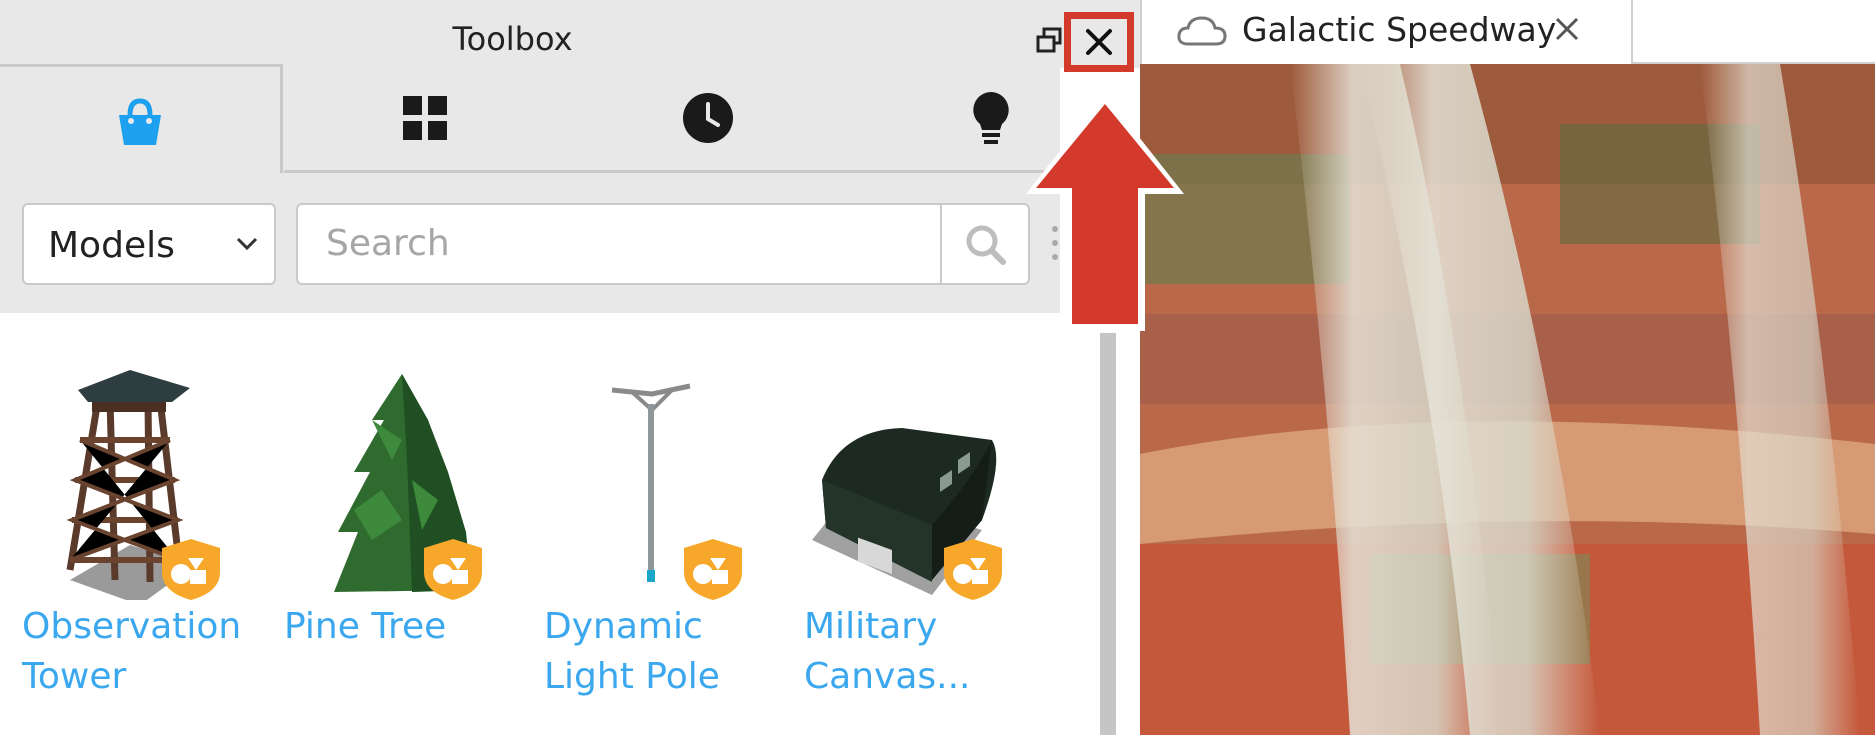 The height and width of the screenshot is (735, 1875). Describe the element at coordinates (1399, 29) in the screenshot. I see `document-tab-title: Galactic Speedway` at that location.